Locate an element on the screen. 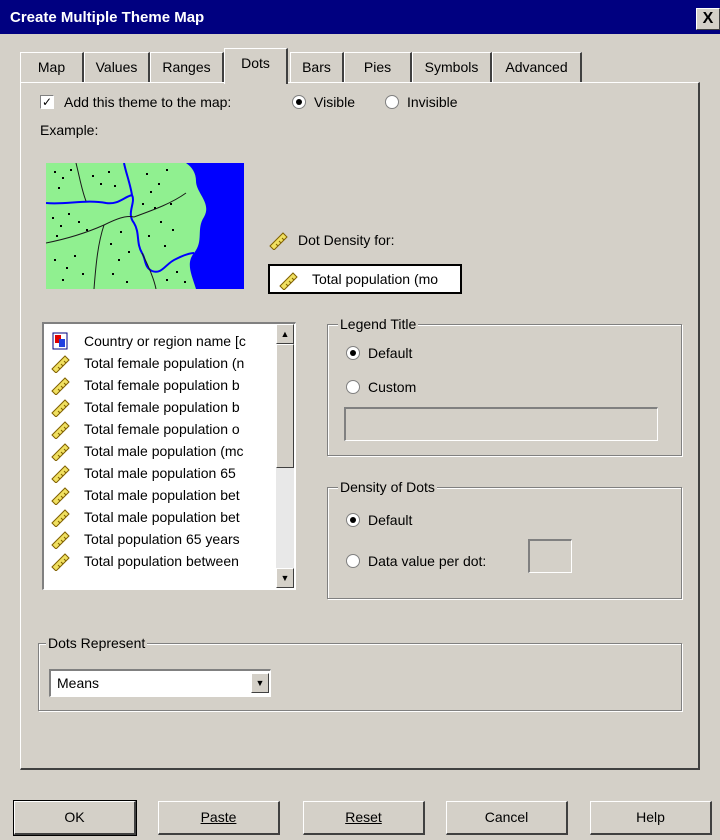 Image resolution: width=720 pixels, height=840 pixels. list-item: Total male population (mc is located at coordinates (147, 451).